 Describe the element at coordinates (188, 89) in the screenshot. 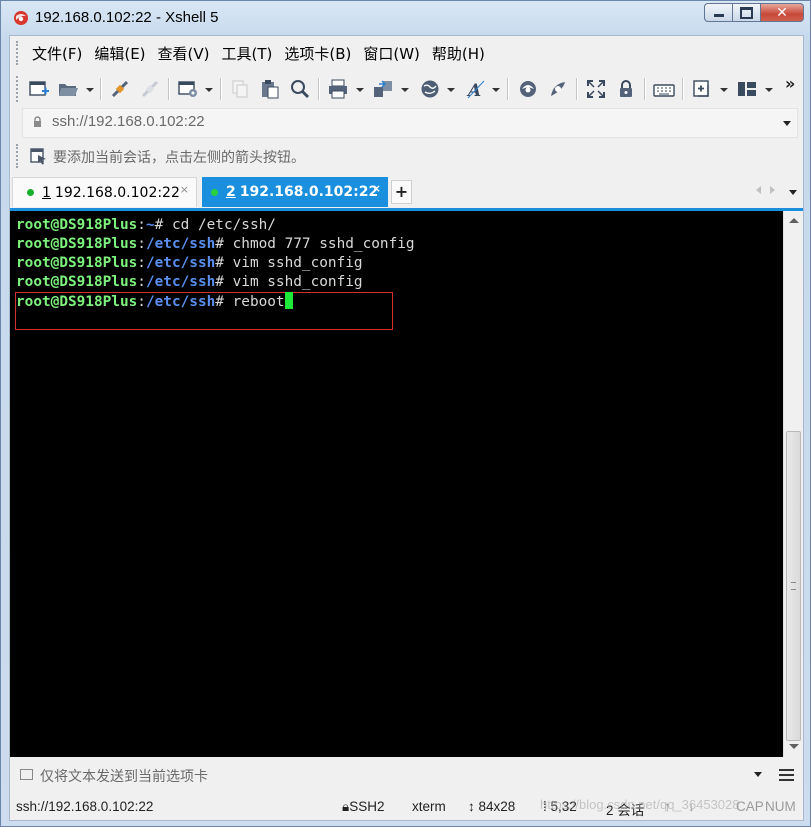

I see `properties-icon` at that location.